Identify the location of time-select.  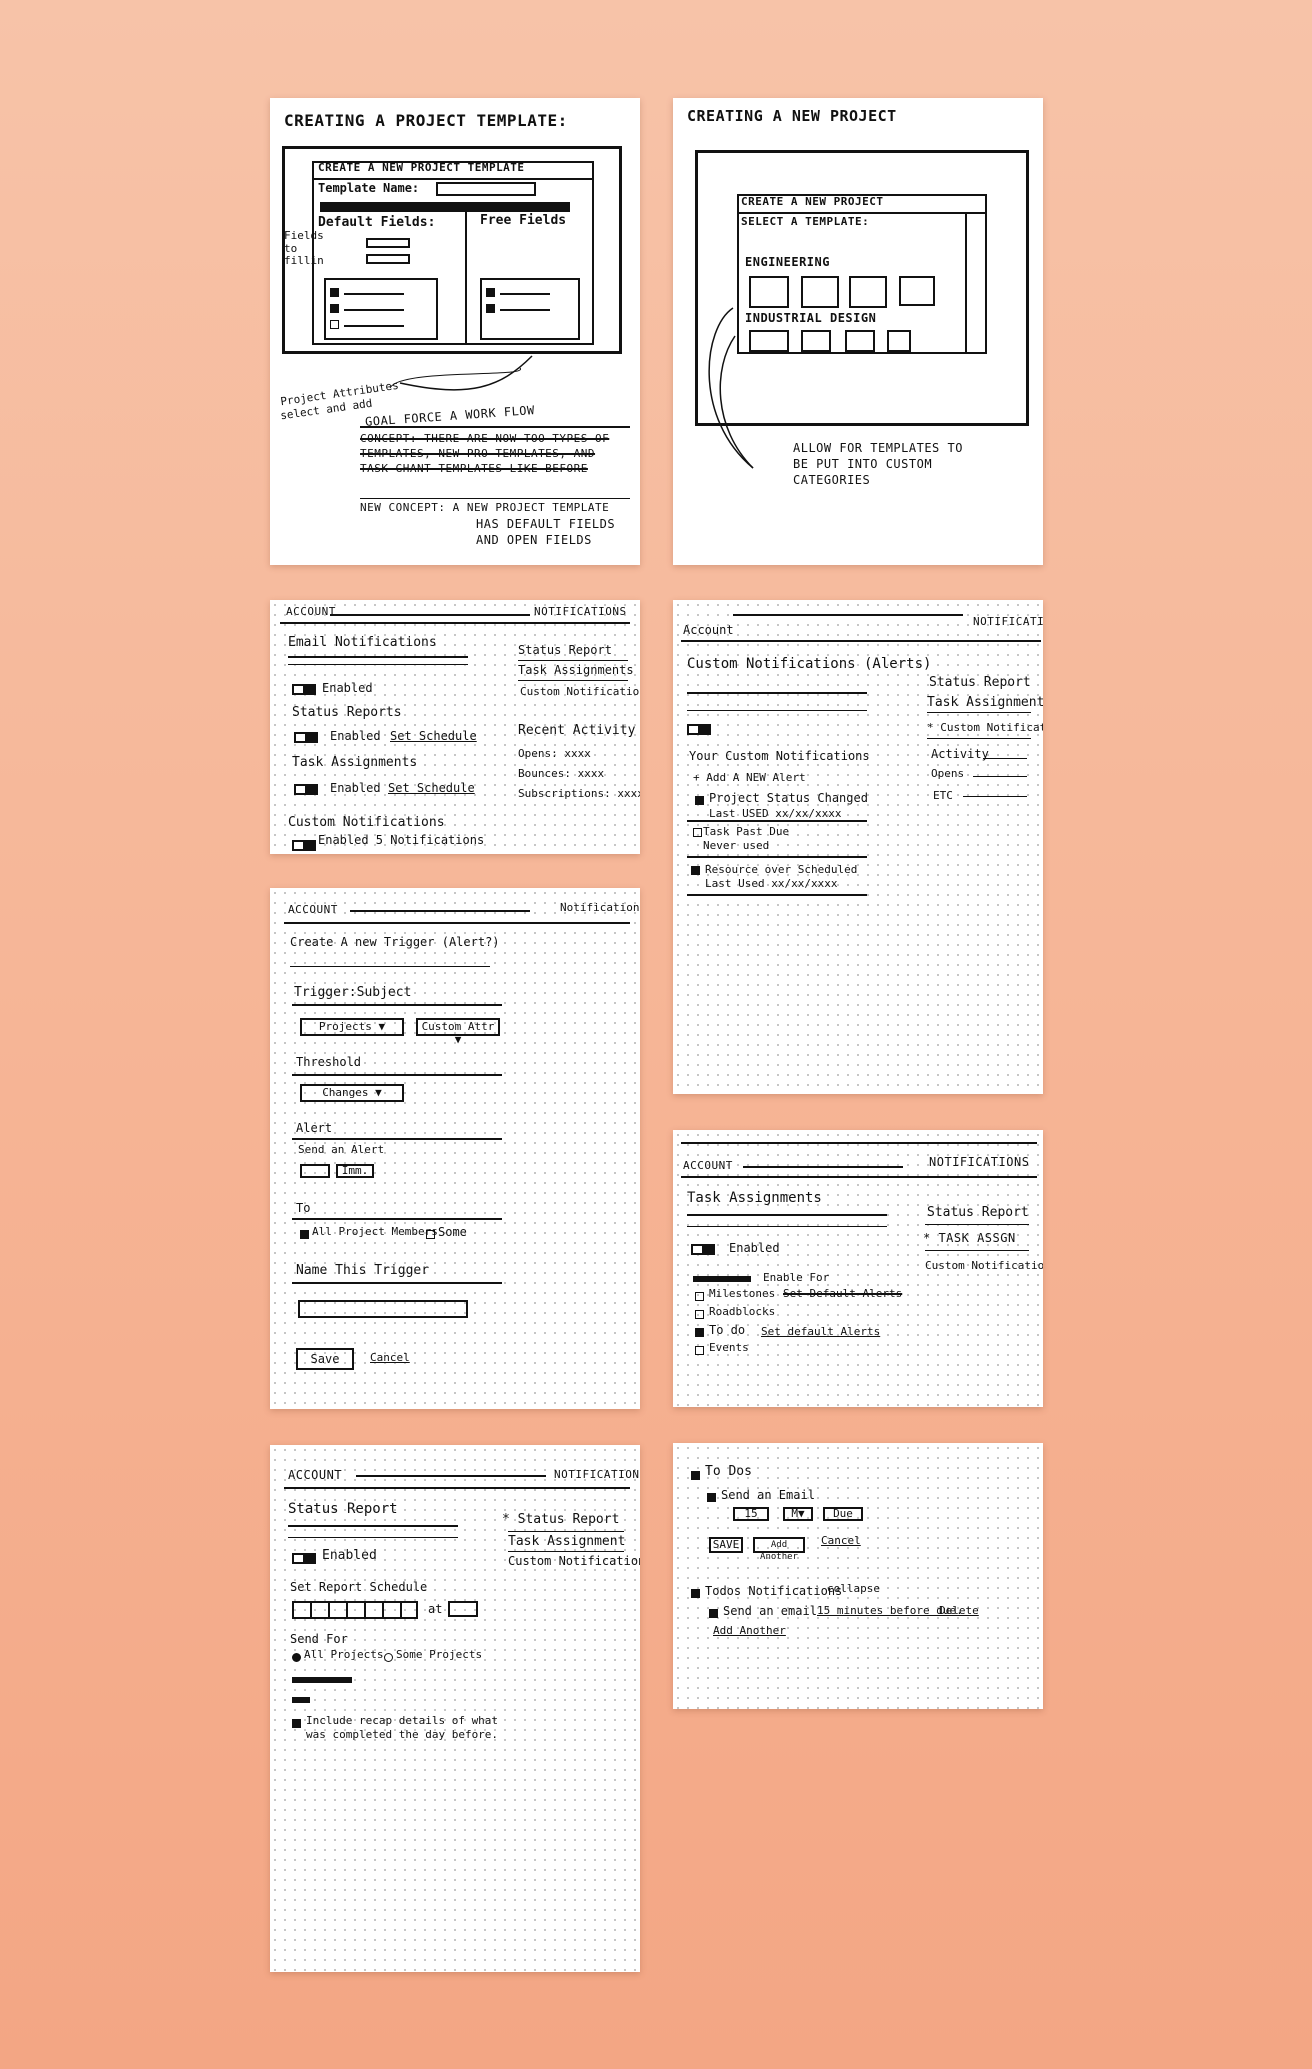
(463, 1609).